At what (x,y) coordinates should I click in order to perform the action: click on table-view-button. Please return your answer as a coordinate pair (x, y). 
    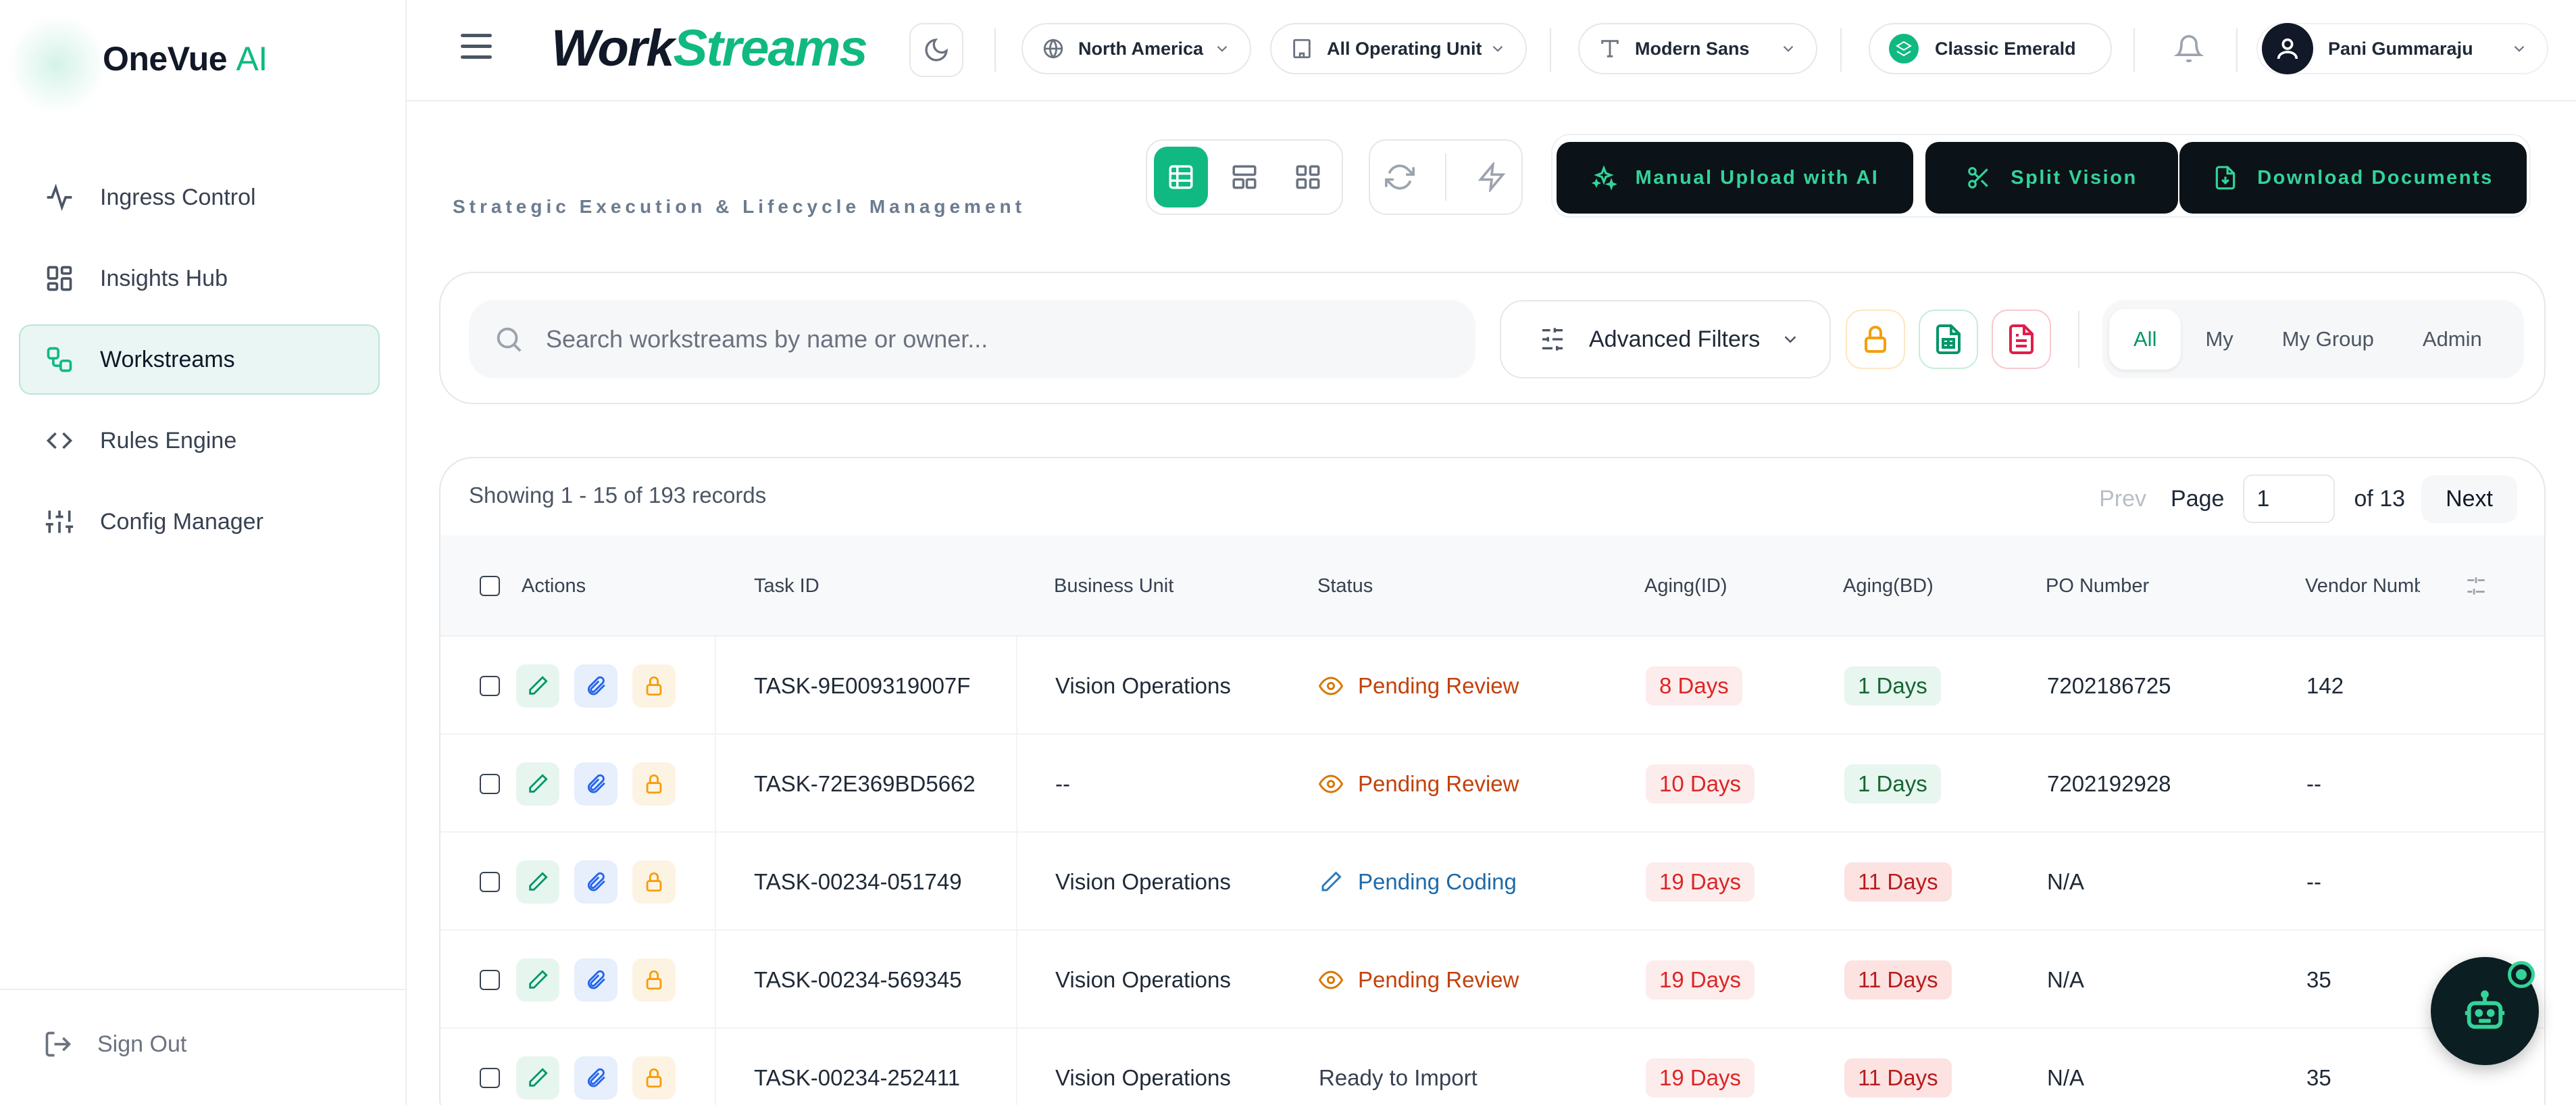
    Looking at the image, I should click on (1181, 177).